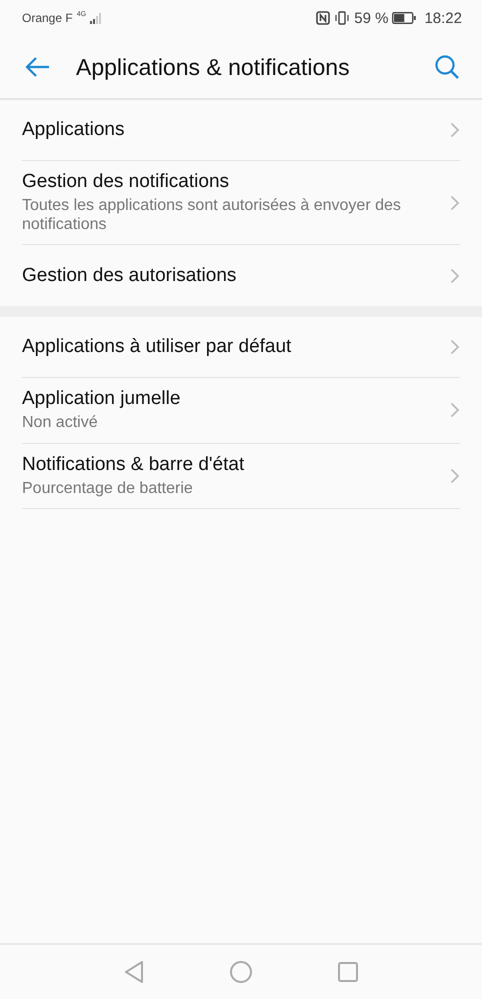 The width and height of the screenshot is (482, 999). Describe the element at coordinates (241, 411) in the screenshot. I see `settings-item: Application jumelle Non activé` at that location.